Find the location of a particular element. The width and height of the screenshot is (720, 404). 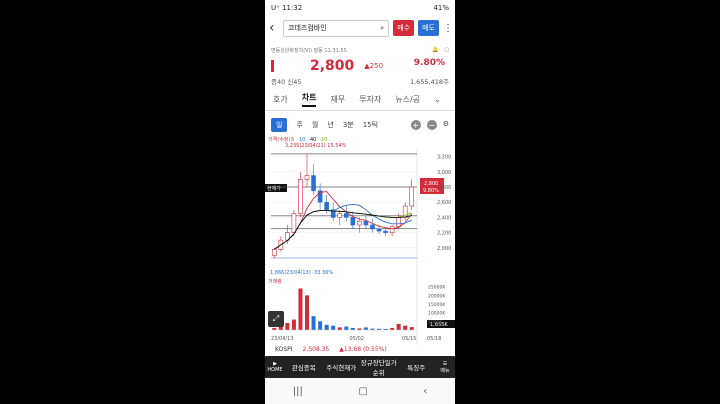

chevron-down-icon: ⌄ is located at coordinates (437, 99).